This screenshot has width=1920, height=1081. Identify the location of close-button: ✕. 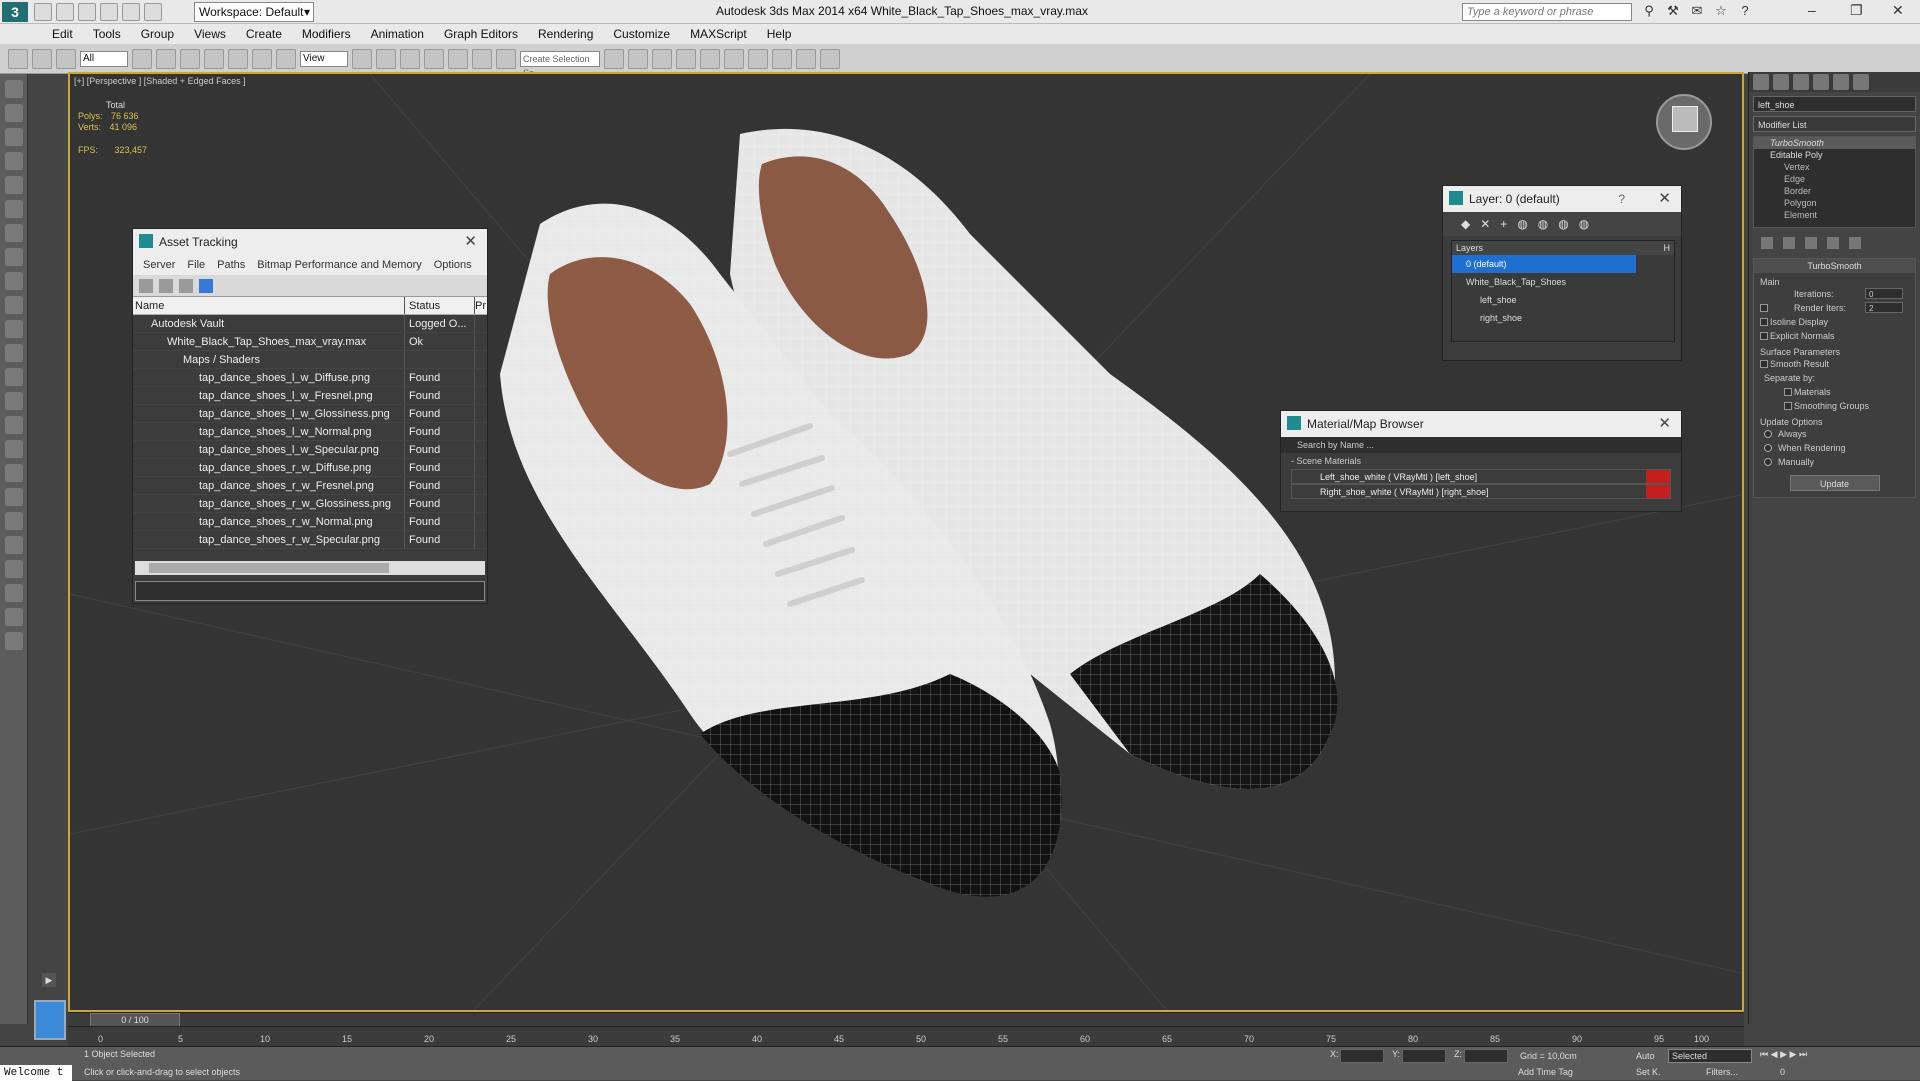
(1898, 10).